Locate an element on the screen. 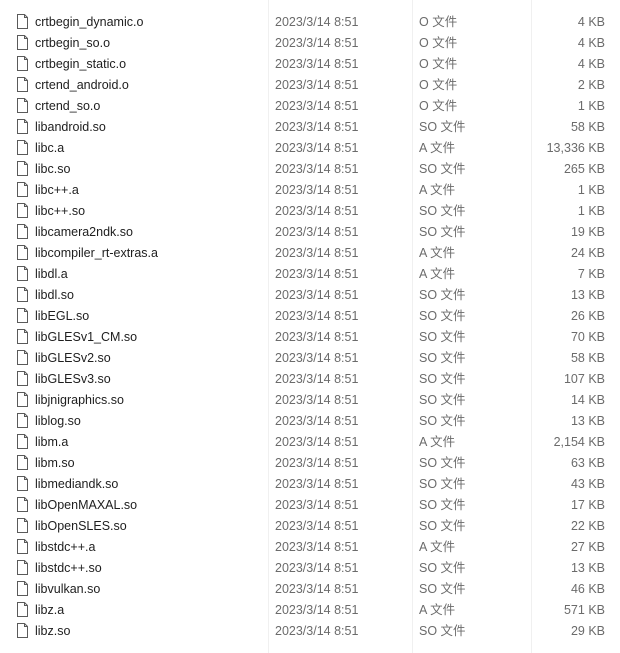 The image size is (620, 653). file-name: crtbegin_so.o is located at coordinates (73, 43).